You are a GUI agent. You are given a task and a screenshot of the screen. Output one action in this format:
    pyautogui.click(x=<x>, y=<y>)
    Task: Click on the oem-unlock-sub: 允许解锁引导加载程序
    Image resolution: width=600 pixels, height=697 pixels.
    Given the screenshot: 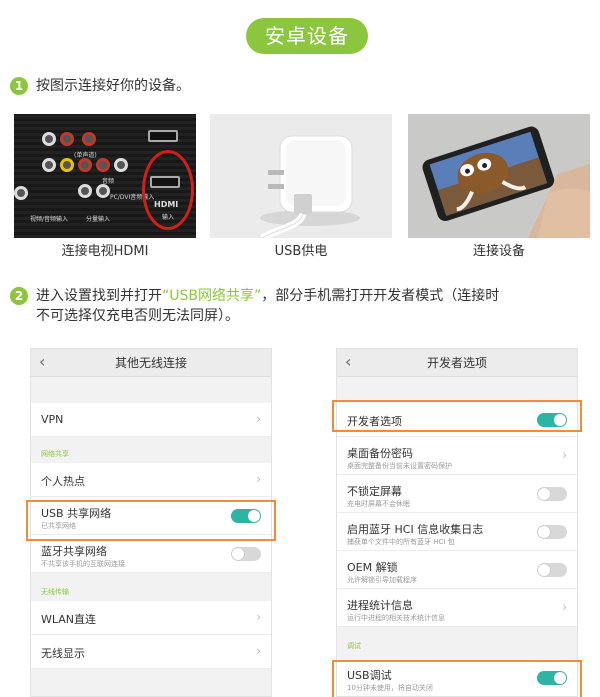 What is the action you would take?
    pyautogui.click(x=382, y=580)
    